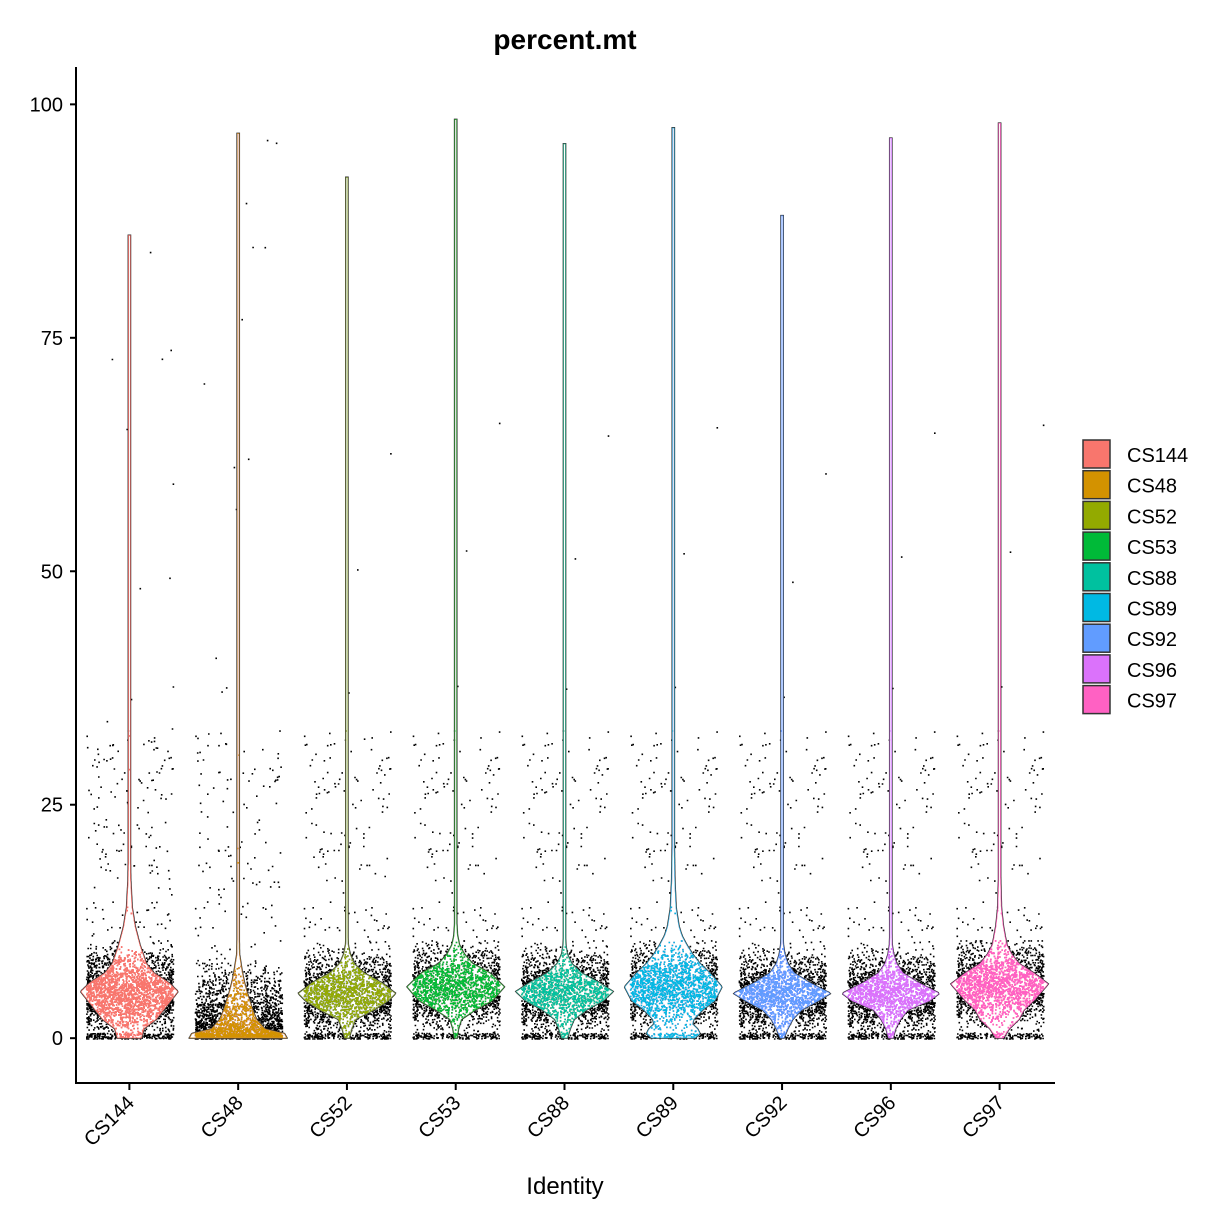 The width and height of the screenshot is (1224, 1224). I want to click on y-ticks: 0 25 50 75 100, so click(53, 572).